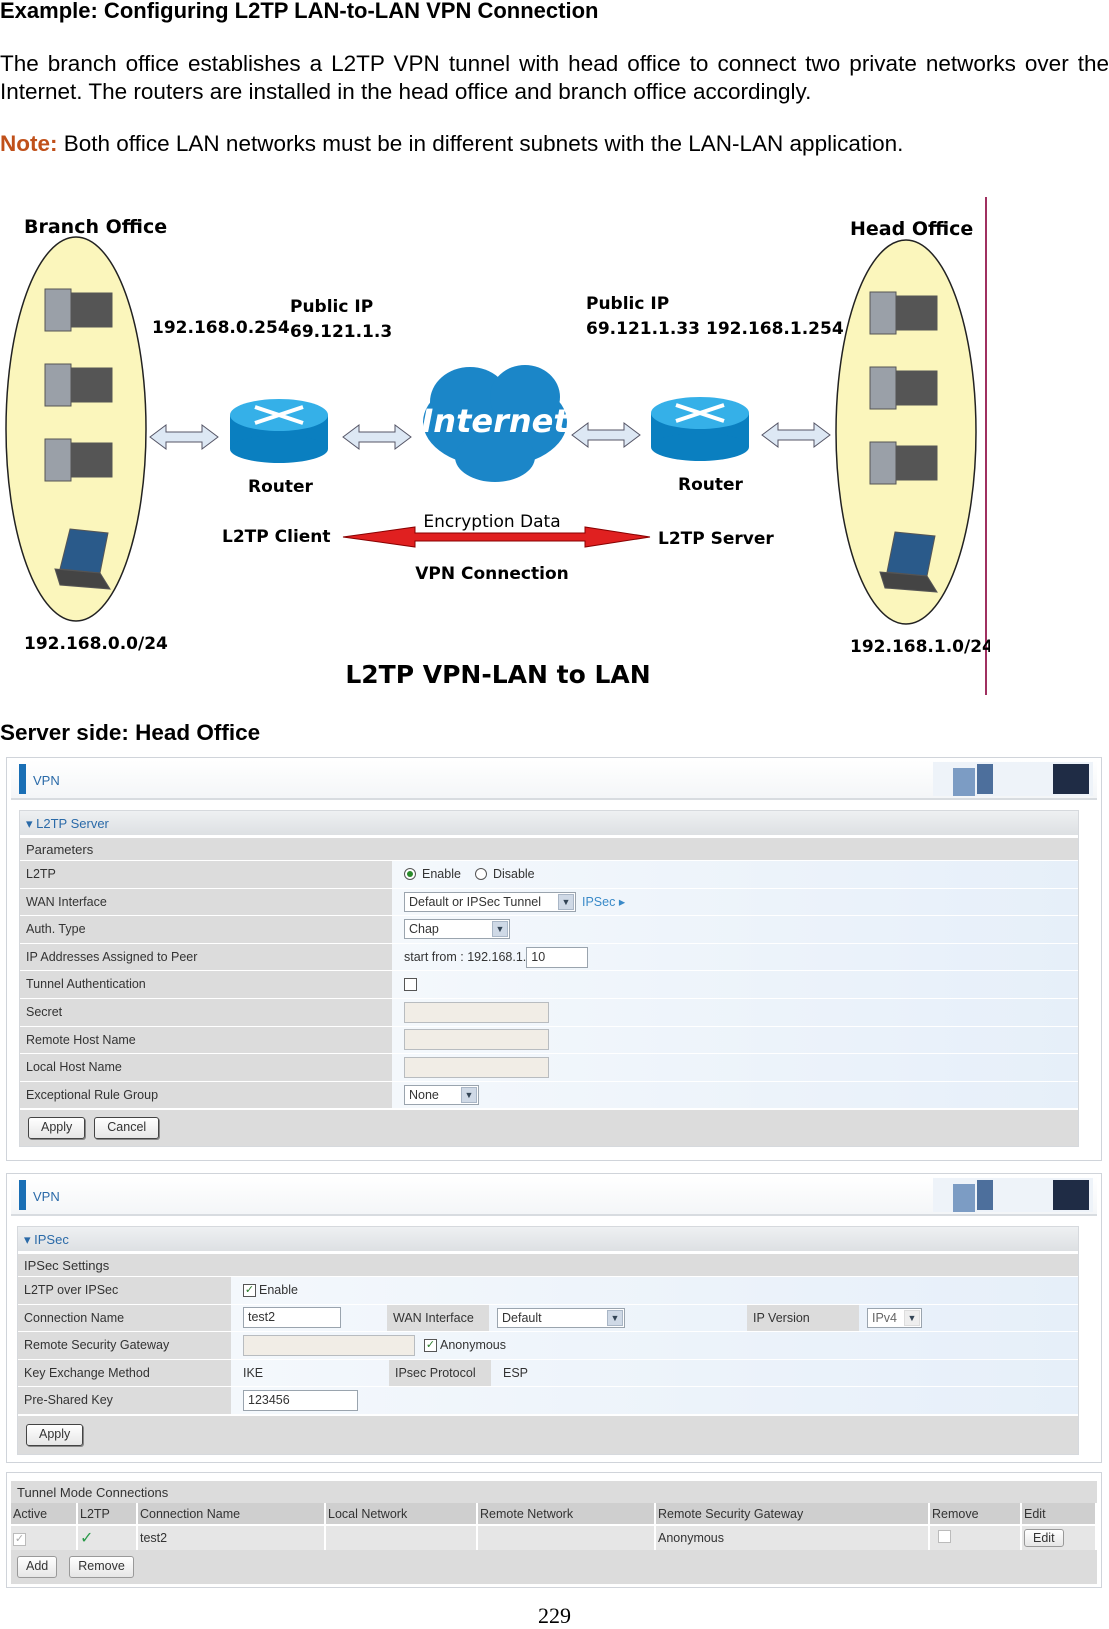  Describe the element at coordinates (491, 522) in the screenshot. I see `encryption-label: Encryption Data` at that location.